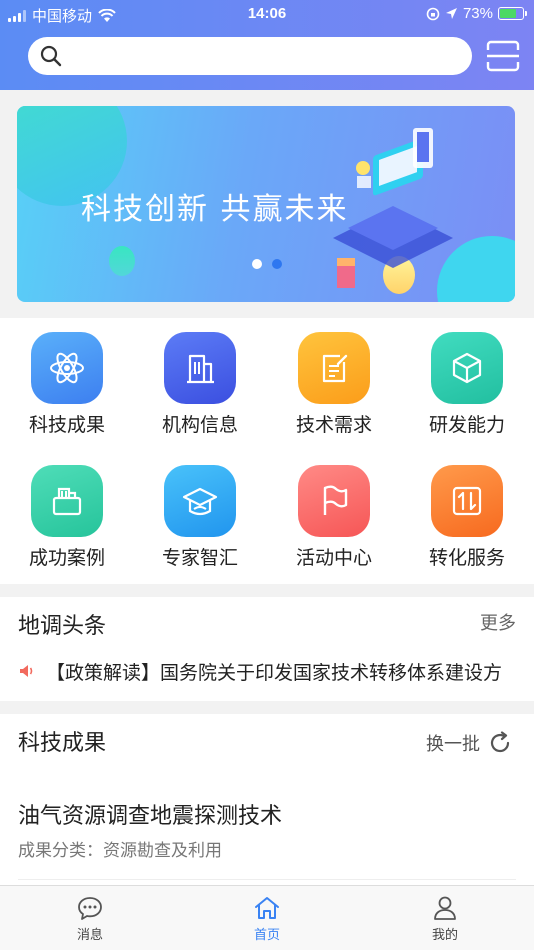 The width and height of the screenshot is (534, 950). I want to click on refresh-label: 换一批, so click(453, 744).